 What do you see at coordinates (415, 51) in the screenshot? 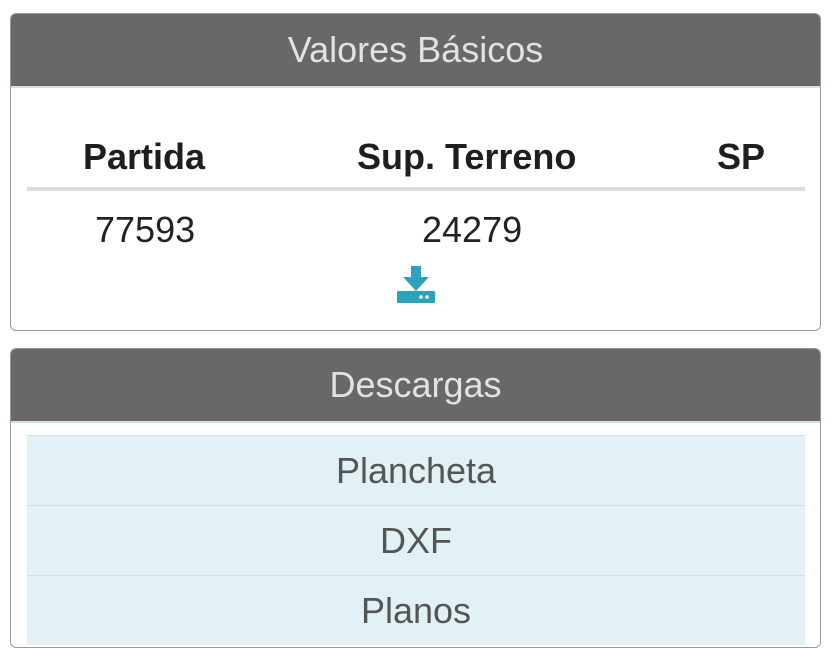
I see `valores-basicos-header: Valores Básicos` at bounding box center [415, 51].